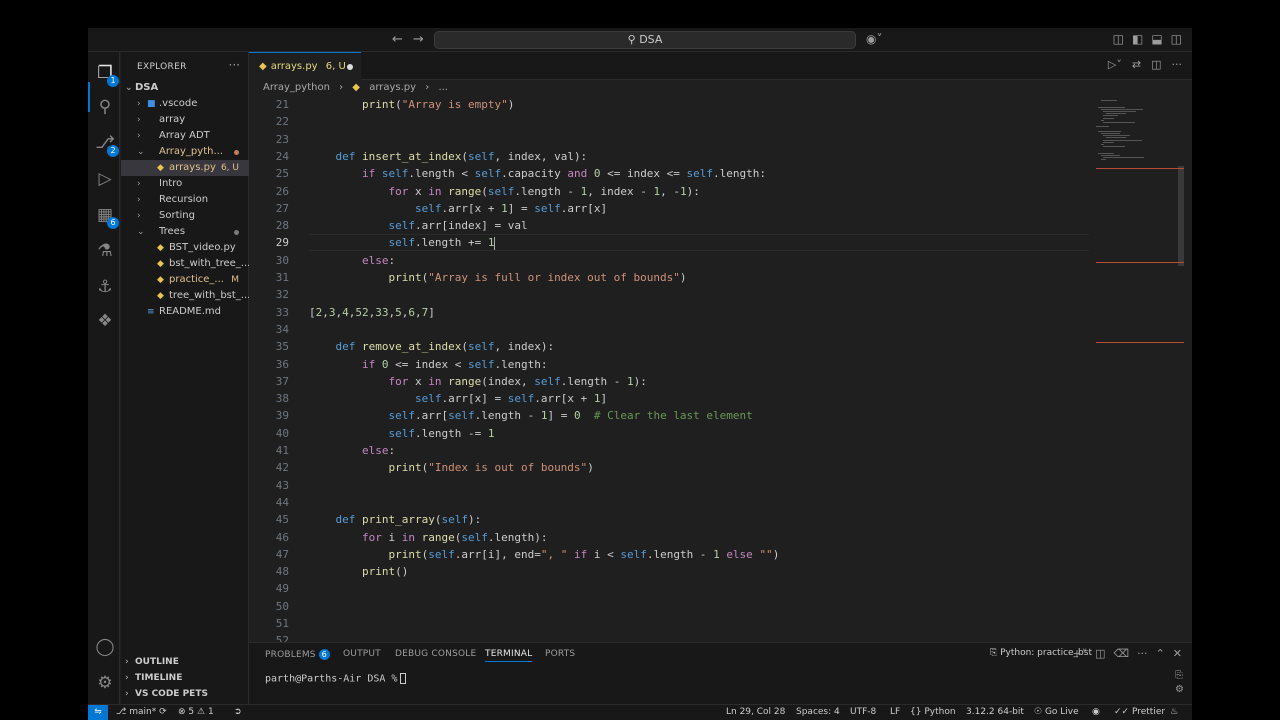 This screenshot has height=720, width=1280. Describe the element at coordinates (105, 683) in the screenshot. I see `settings-gear-icon: ⚙` at that location.